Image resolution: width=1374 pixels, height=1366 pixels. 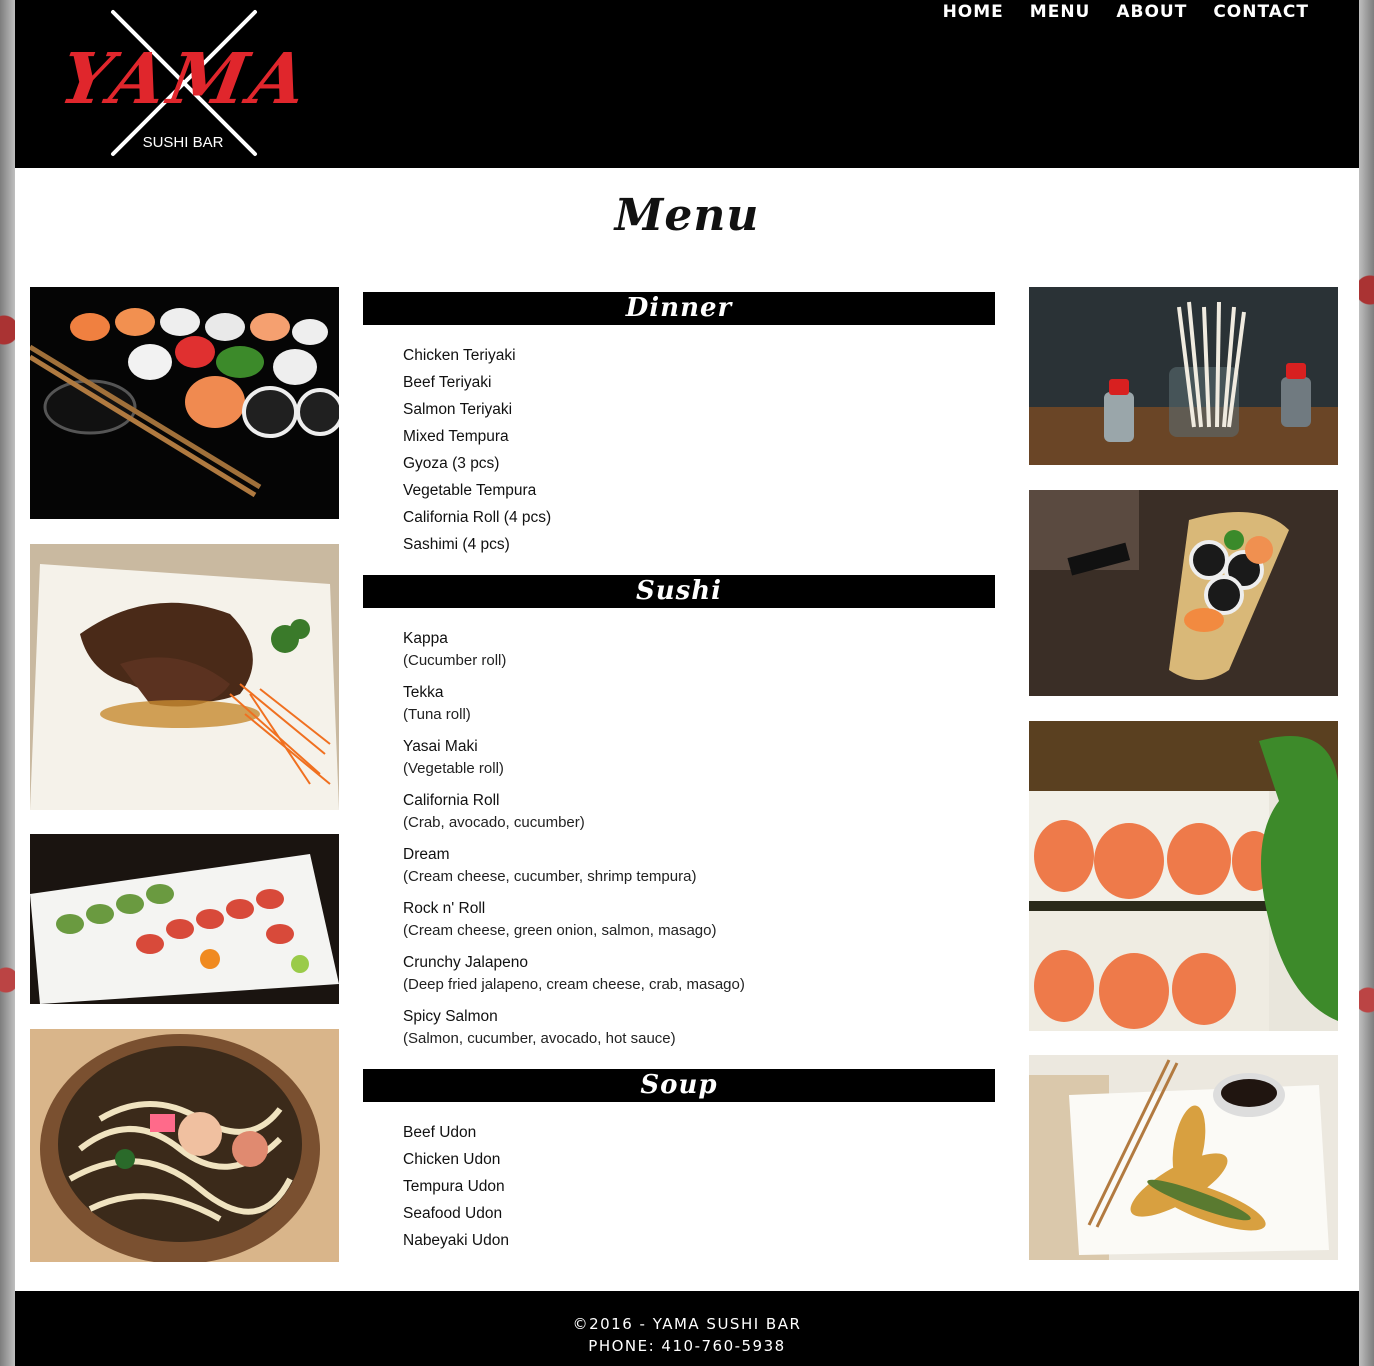 I want to click on list-item: Beef Udon, so click(x=440, y=1132).